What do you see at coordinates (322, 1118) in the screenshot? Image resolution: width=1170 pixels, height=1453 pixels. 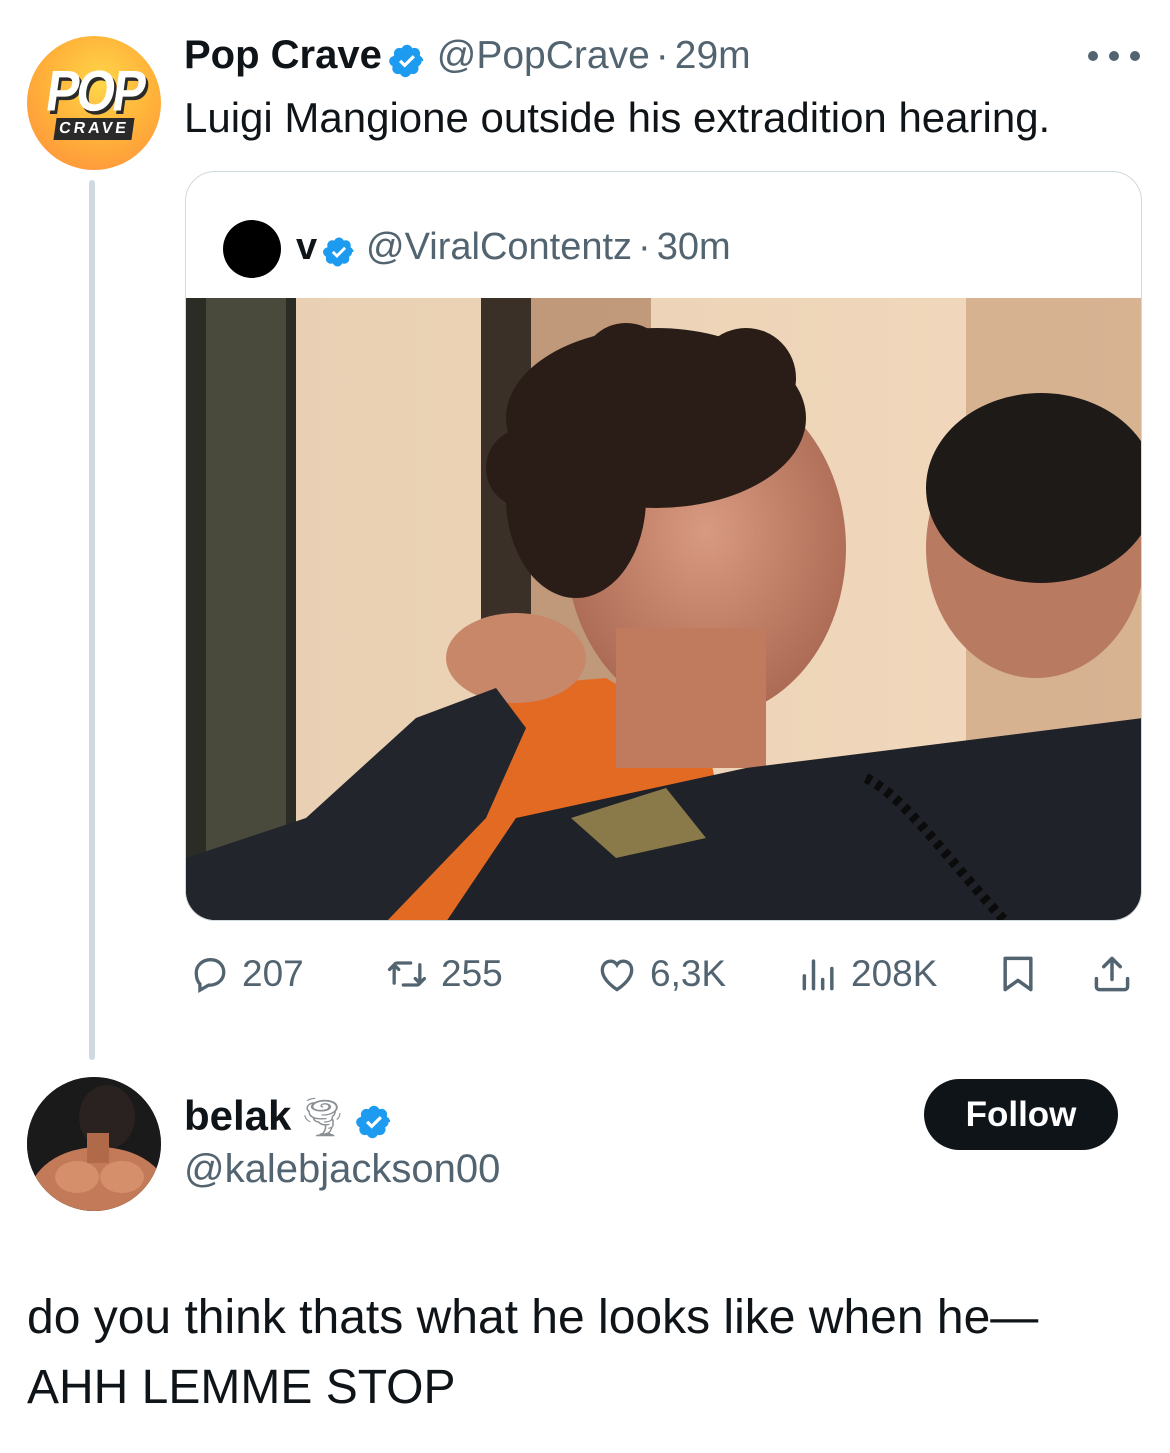 I see `tornado-icon: 🌪` at bounding box center [322, 1118].